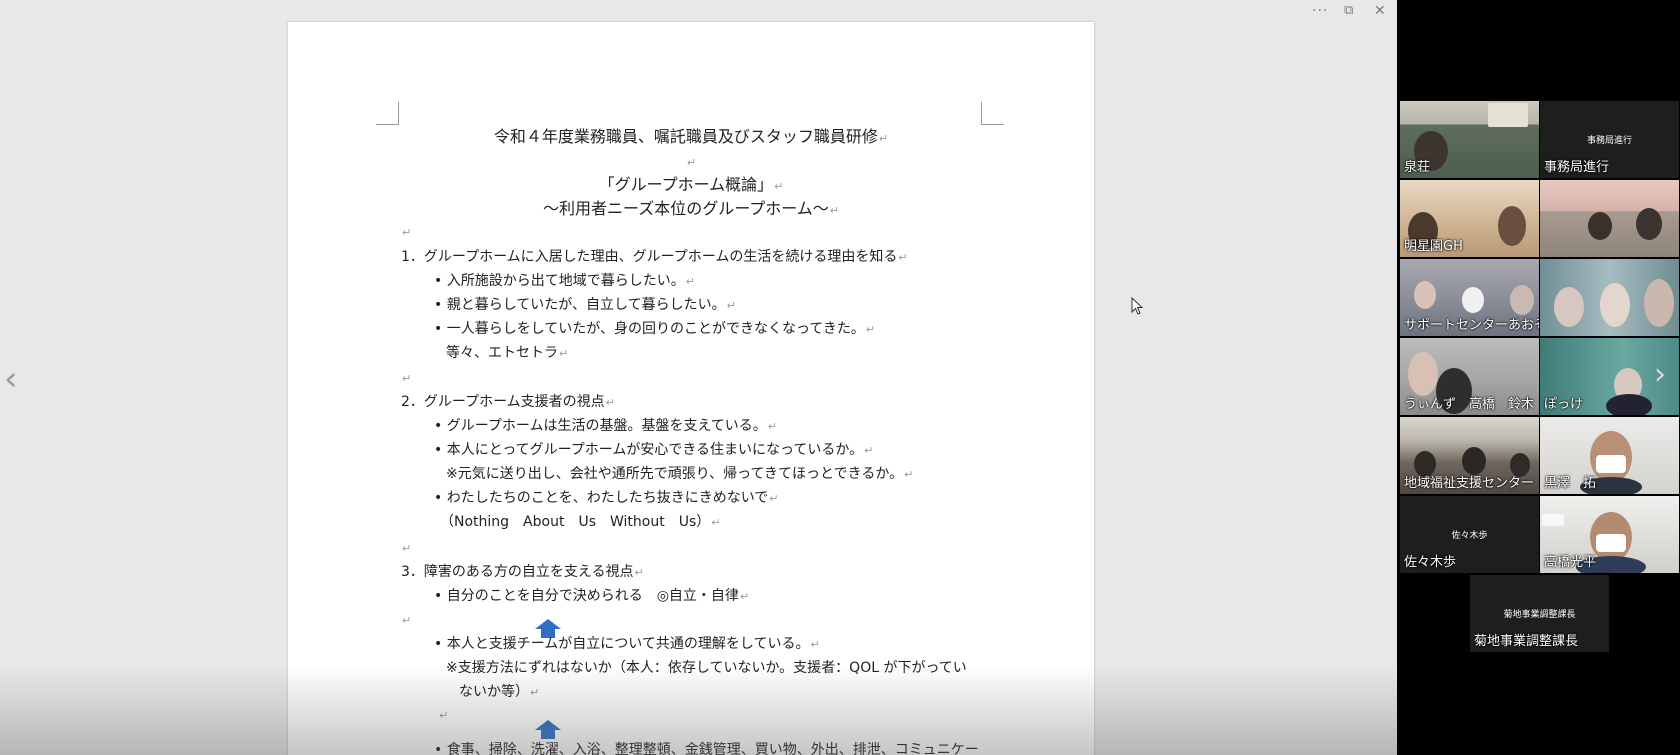 The width and height of the screenshot is (1680, 755). What do you see at coordinates (691, 184) in the screenshot?
I see `document-subtitle: 「グループホーム概論」↵` at bounding box center [691, 184].